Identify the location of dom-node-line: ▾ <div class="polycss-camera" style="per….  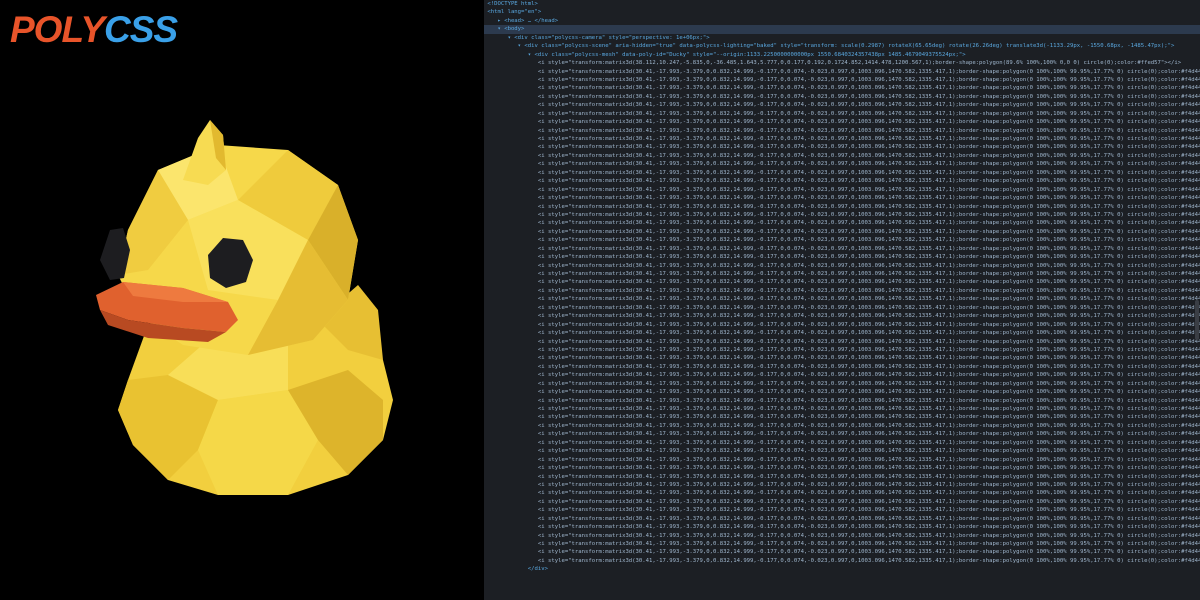
(842, 38).